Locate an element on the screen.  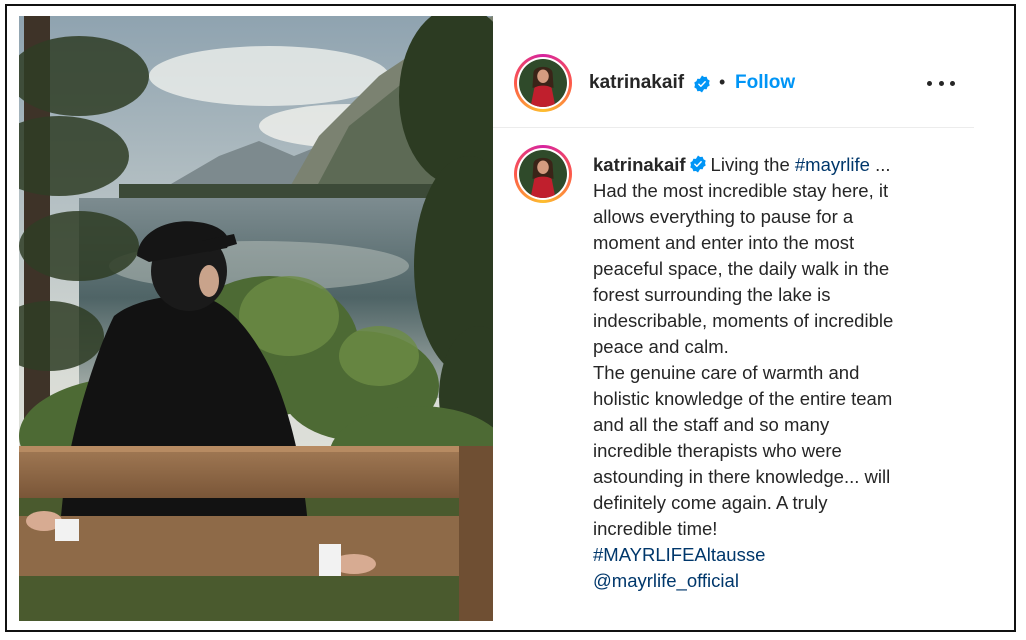
avatar is located at coordinates (543, 83).